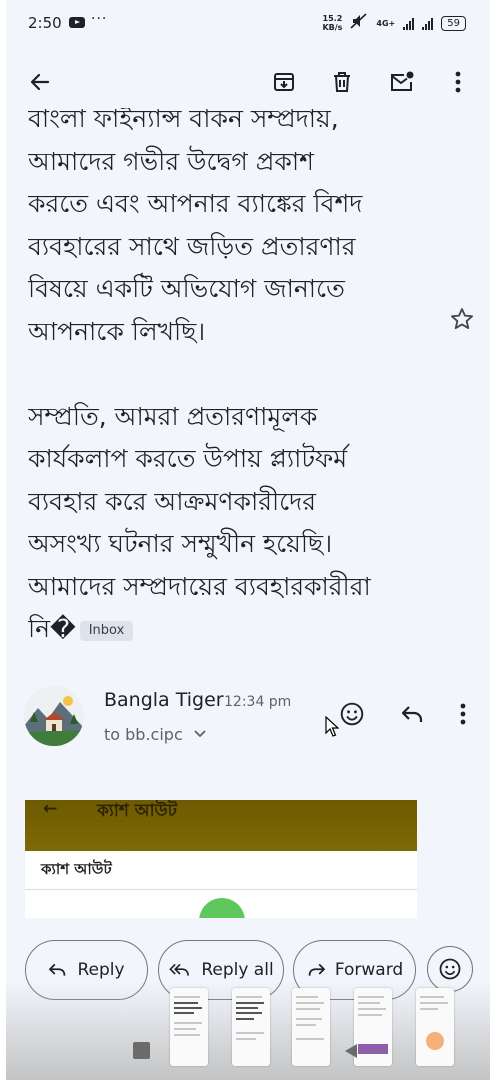 Image resolution: width=496 pixels, height=1080 pixels. What do you see at coordinates (221, 889) in the screenshot?
I see `divider` at bounding box center [221, 889].